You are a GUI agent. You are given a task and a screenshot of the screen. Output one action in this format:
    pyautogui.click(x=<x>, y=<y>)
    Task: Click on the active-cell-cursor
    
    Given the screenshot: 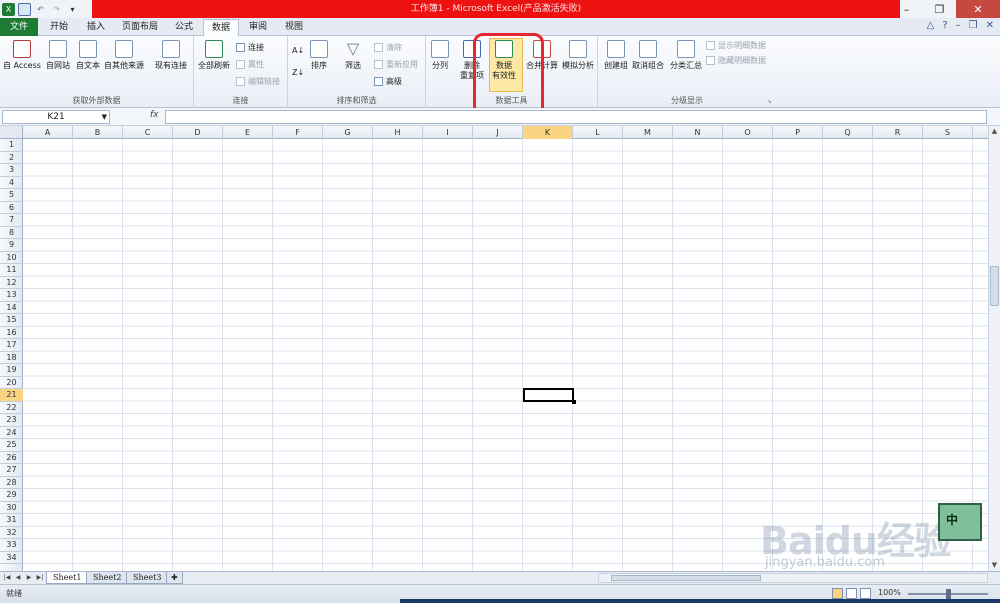 What is the action you would take?
    pyautogui.click(x=549, y=395)
    